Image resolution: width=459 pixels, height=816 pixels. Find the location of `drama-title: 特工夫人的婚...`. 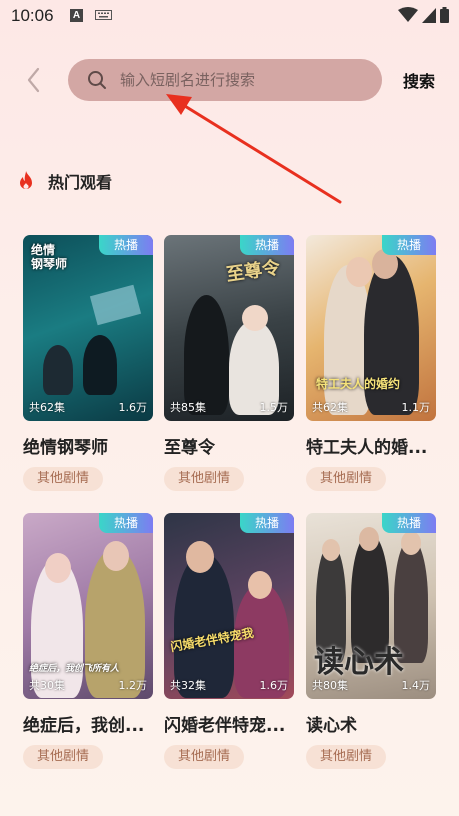

drama-title: 特工夫人的婚... is located at coordinates (371, 445).